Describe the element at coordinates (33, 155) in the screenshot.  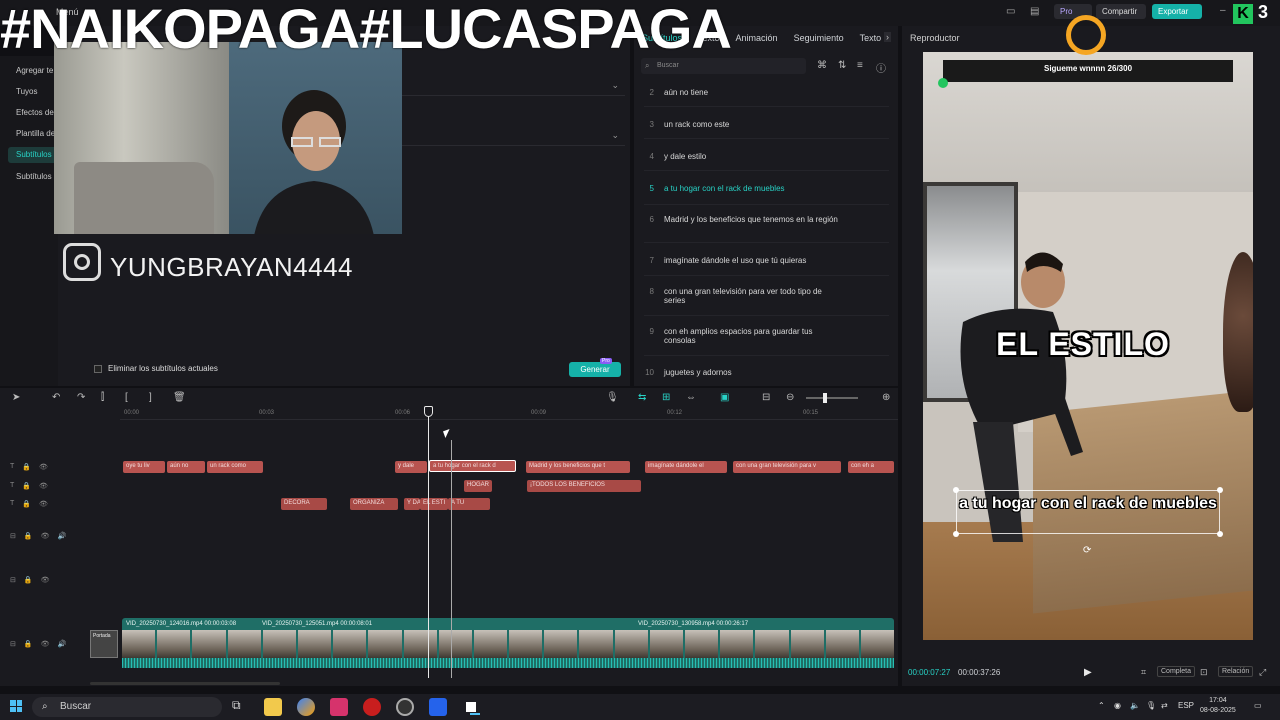
I see `sidebar-item-subtitulos: Subtítulos` at that location.